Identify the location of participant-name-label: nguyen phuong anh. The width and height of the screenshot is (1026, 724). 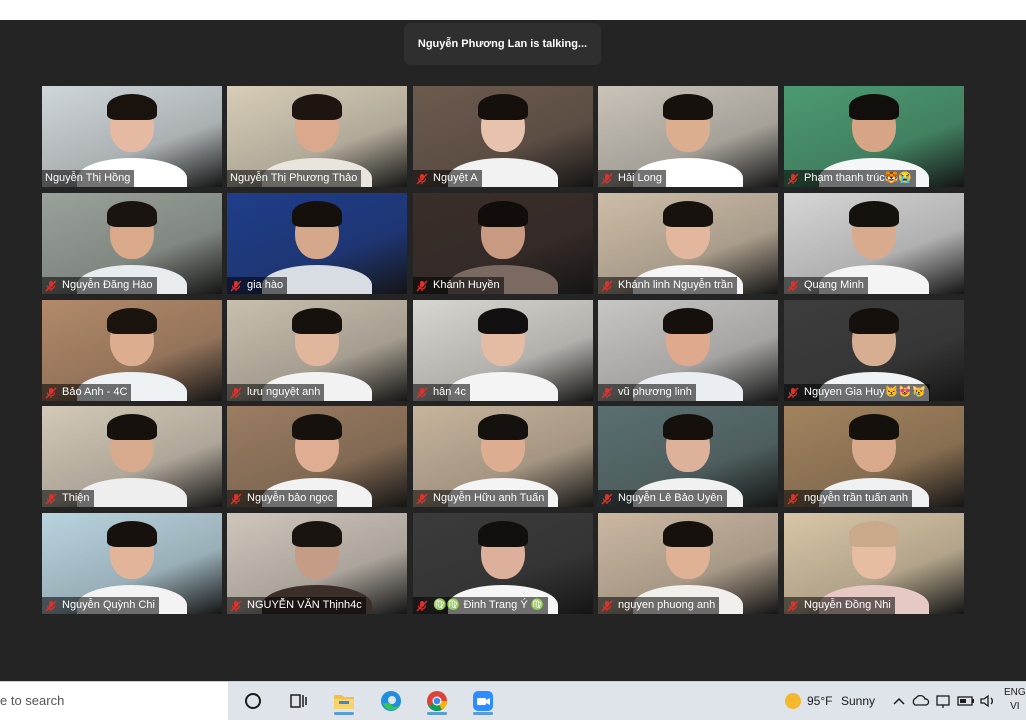
(659, 605).